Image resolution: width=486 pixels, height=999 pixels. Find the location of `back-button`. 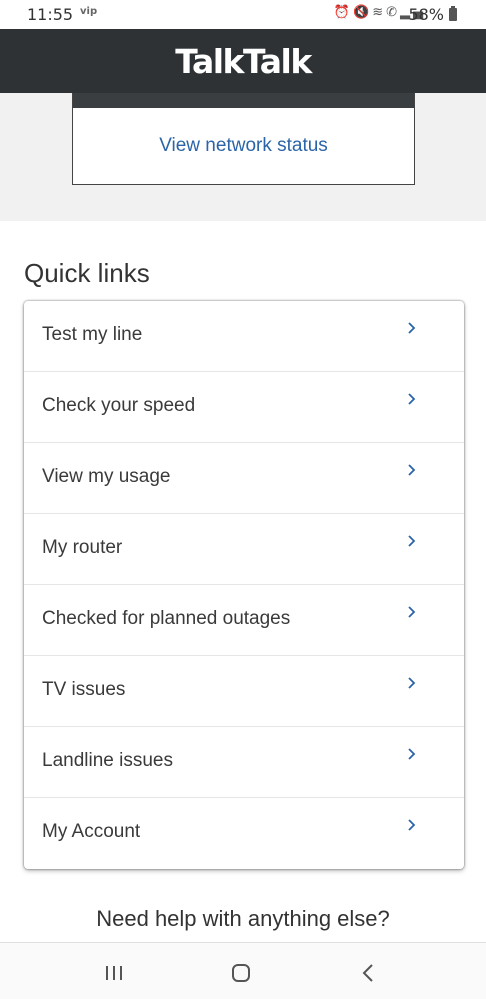

back-button is located at coordinates (368, 973).